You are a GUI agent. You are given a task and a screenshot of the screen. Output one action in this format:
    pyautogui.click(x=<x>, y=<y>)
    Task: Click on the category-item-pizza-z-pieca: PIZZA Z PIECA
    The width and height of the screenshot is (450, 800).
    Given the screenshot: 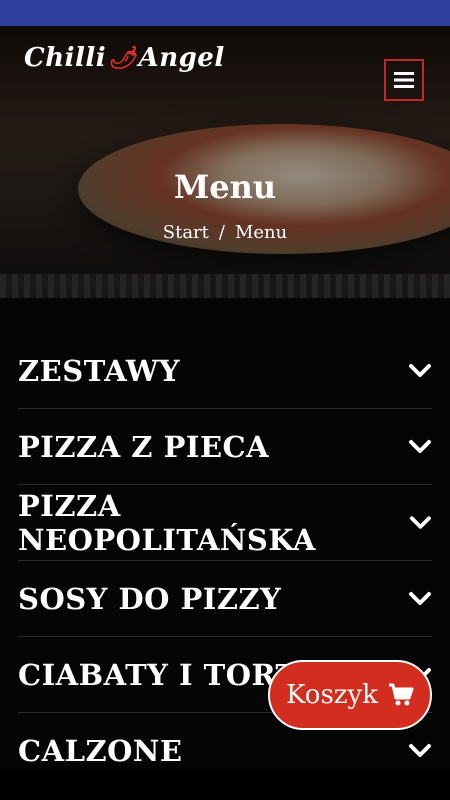 What is the action you would take?
    pyautogui.click(x=225, y=447)
    